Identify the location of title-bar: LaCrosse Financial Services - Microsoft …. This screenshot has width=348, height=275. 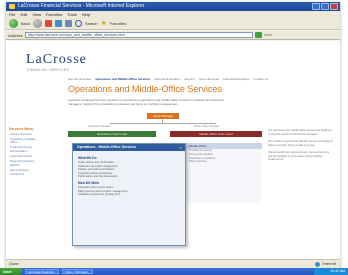
(173, 6).